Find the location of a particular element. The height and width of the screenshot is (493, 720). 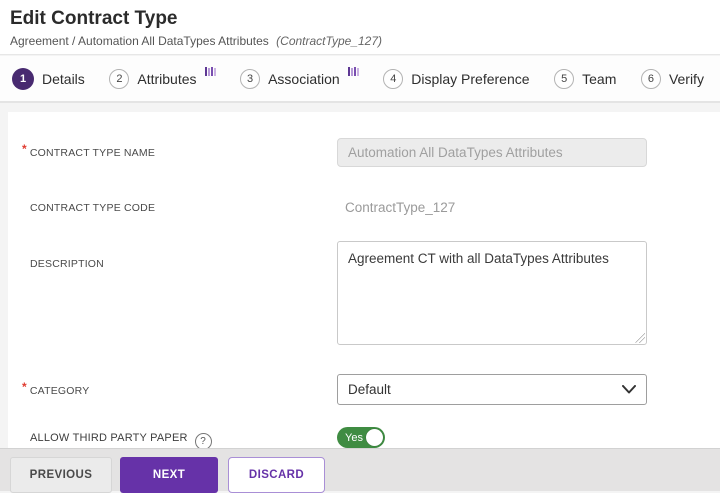

step-label: Team is located at coordinates (599, 78).